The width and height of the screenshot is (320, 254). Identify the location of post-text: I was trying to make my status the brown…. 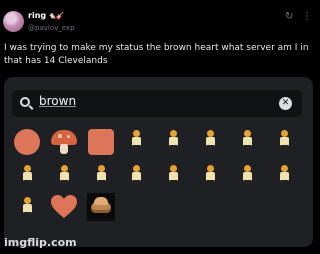
(156, 54).